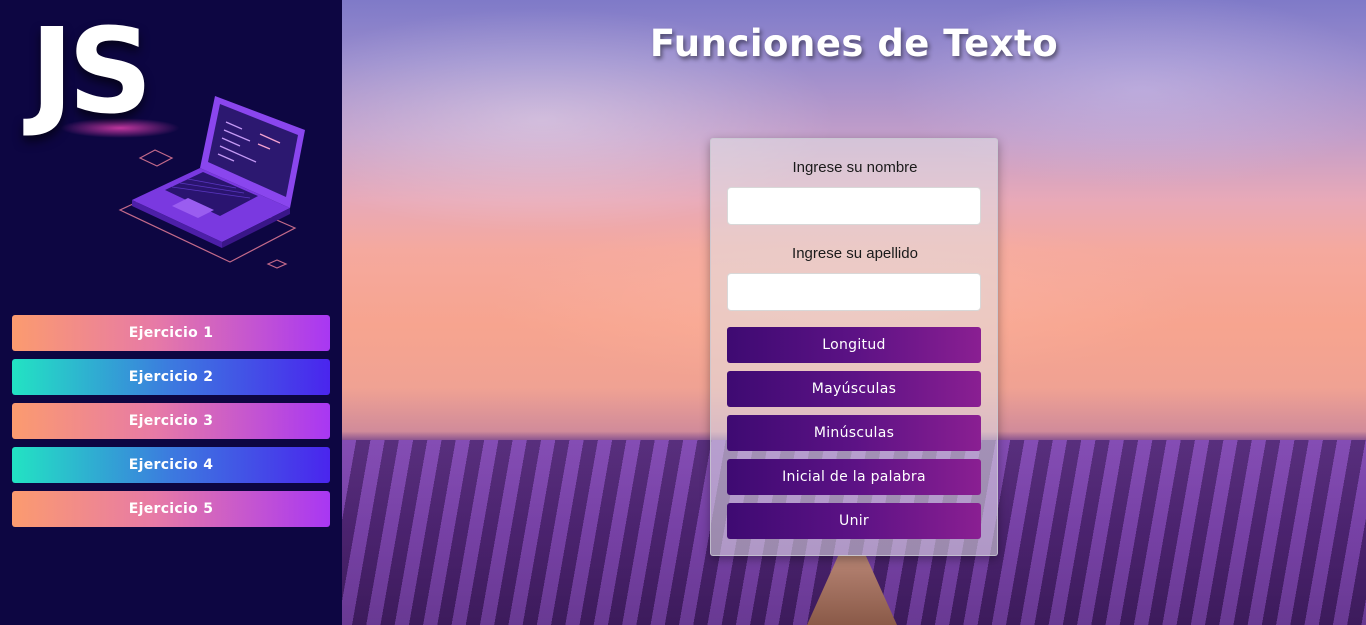 The height and width of the screenshot is (625, 1366). I want to click on join-button: Unir, so click(854, 521).